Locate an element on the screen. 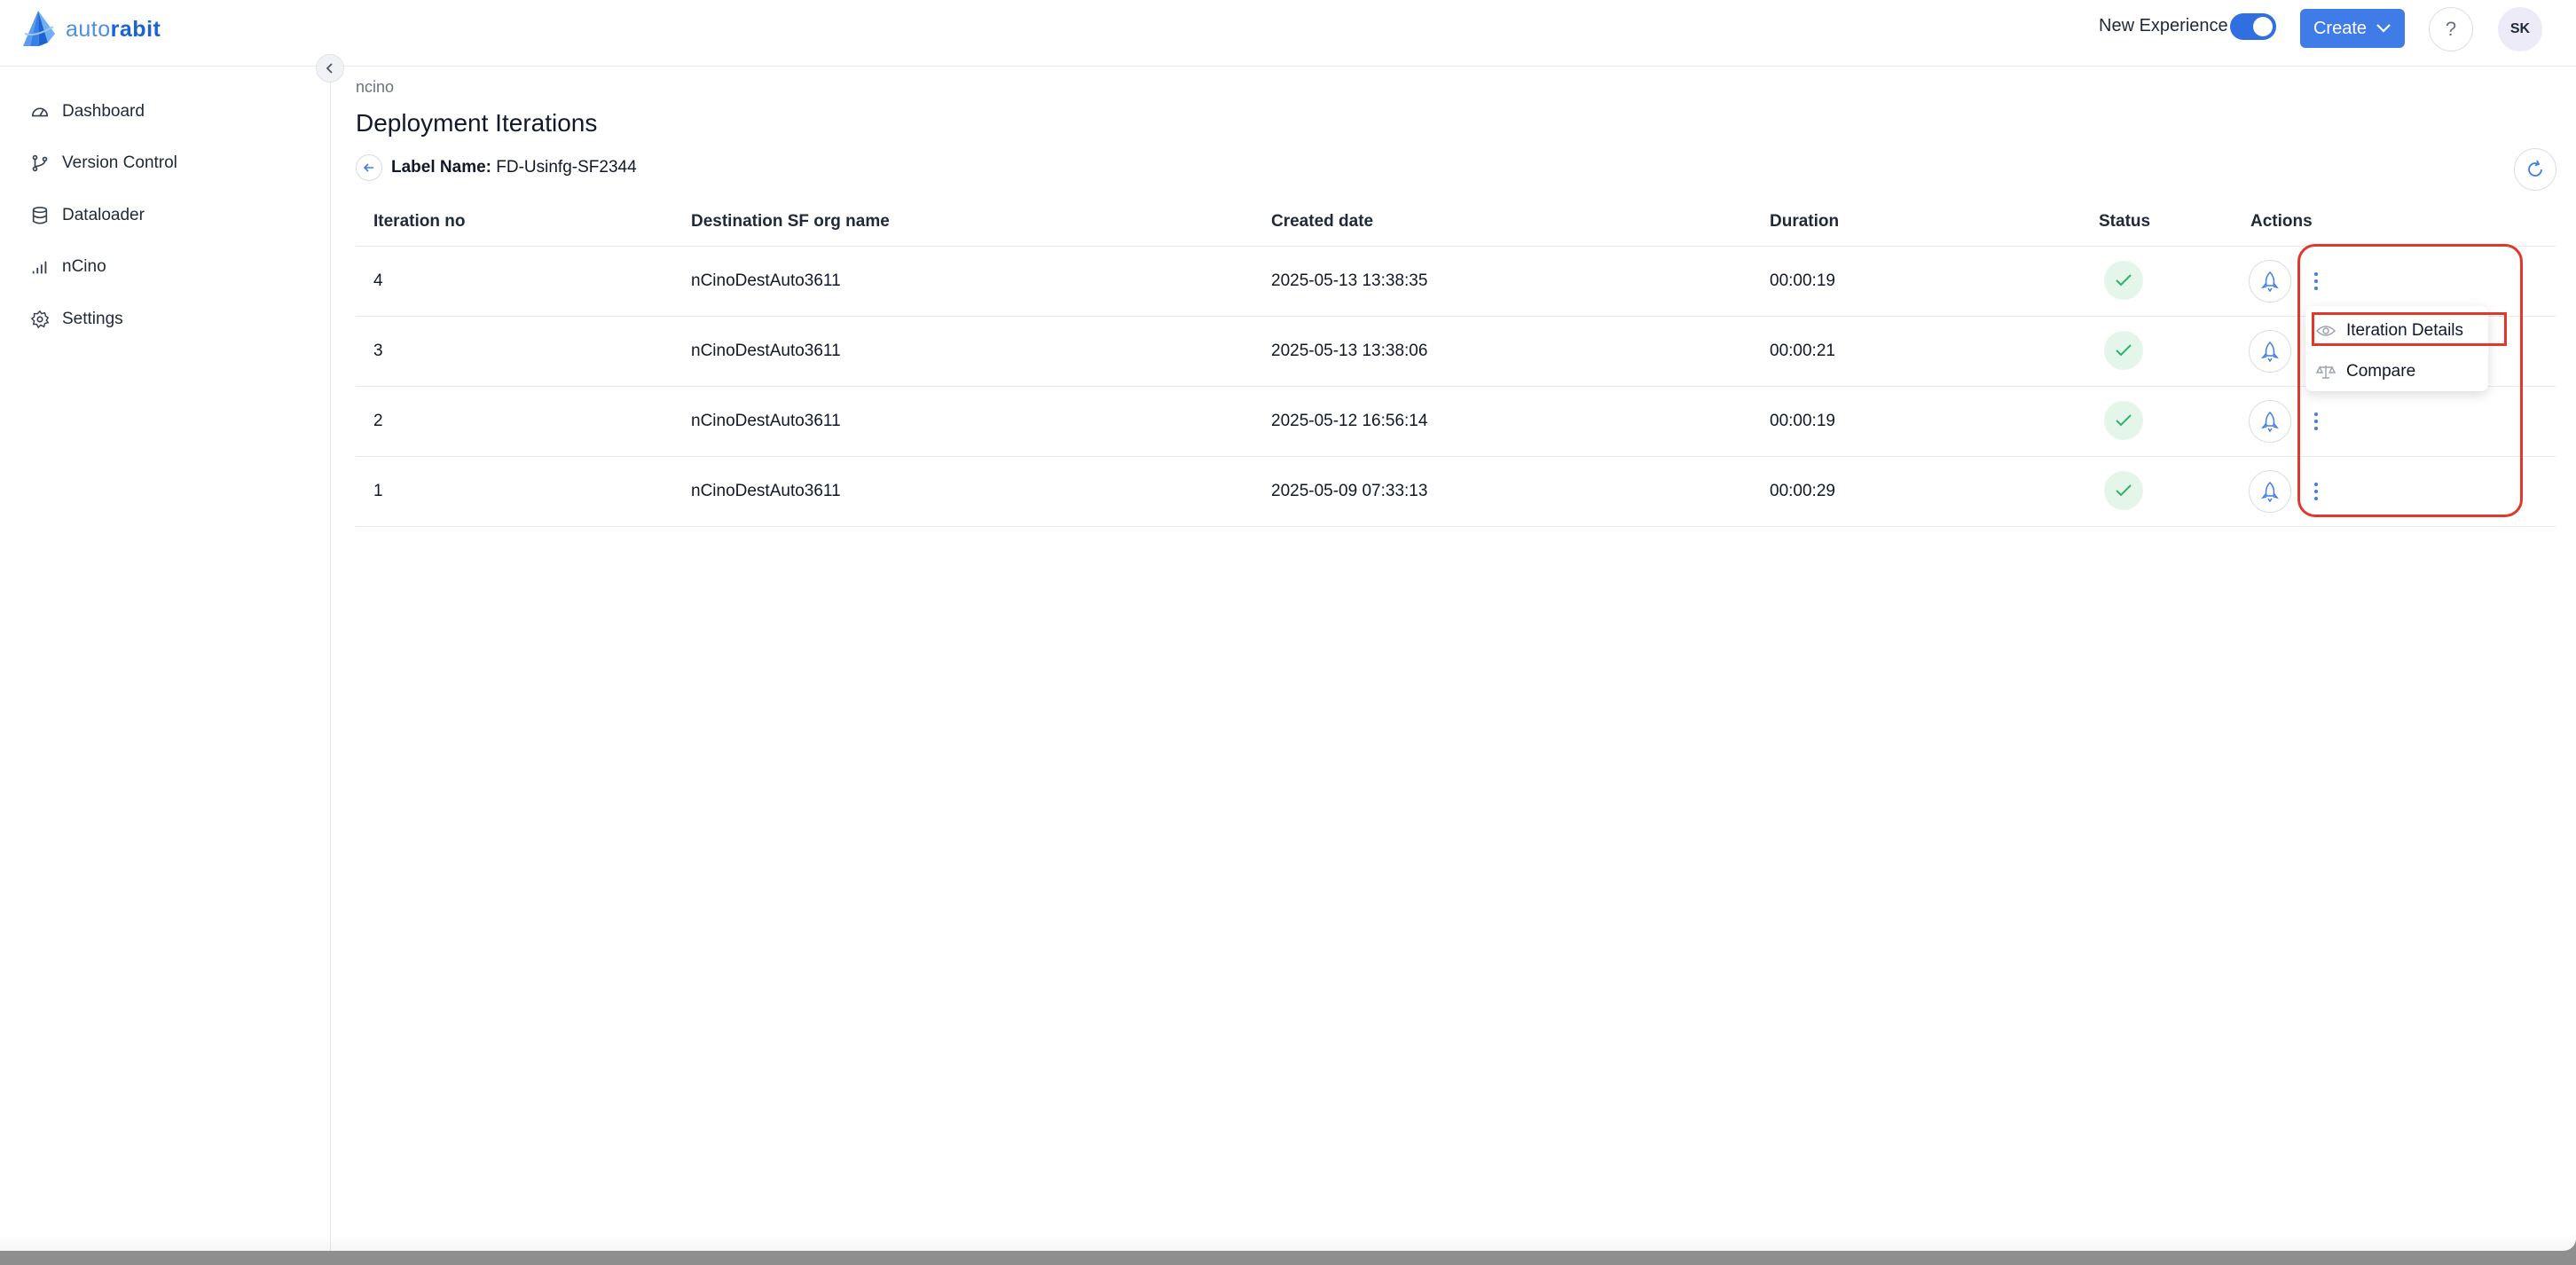  create-button-label: Create is located at coordinates (2340, 28).